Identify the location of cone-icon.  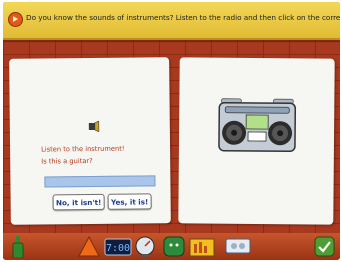
(89, 246).